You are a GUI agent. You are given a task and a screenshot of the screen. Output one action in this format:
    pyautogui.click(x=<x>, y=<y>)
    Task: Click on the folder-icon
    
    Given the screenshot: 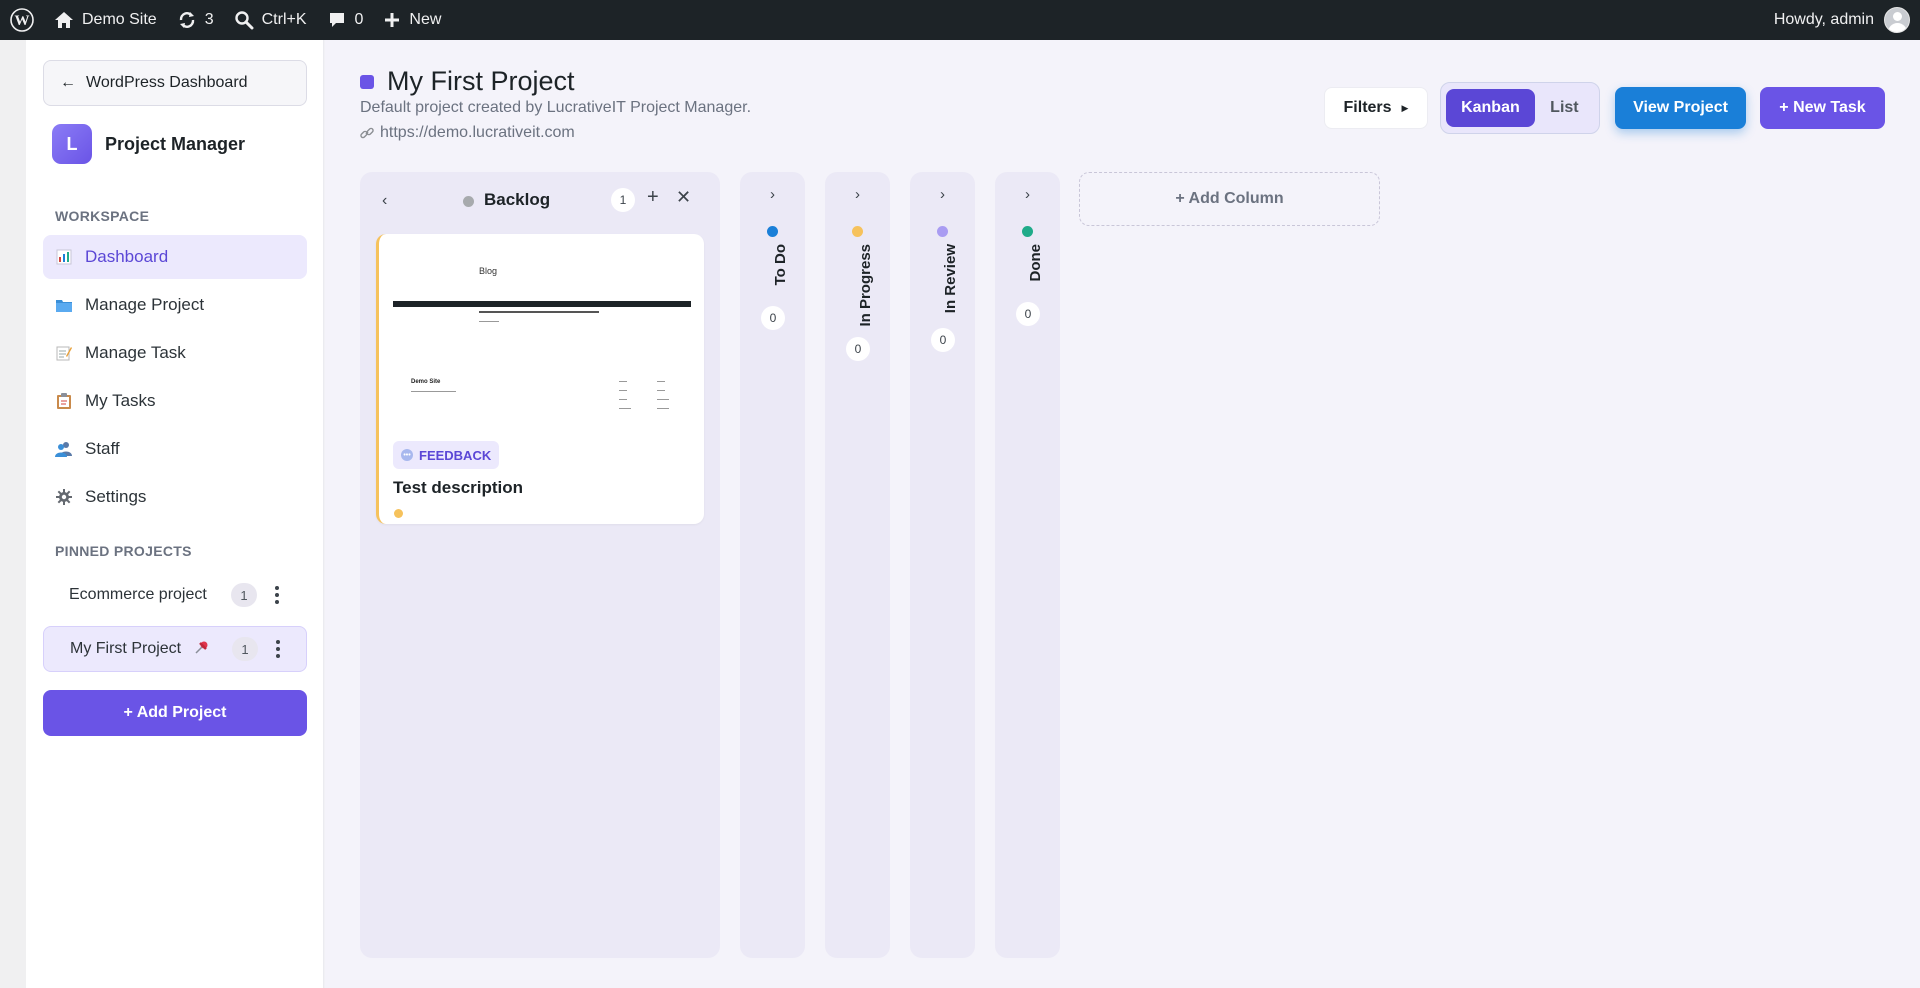 What is the action you would take?
    pyautogui.click(x=64, y=305)
    